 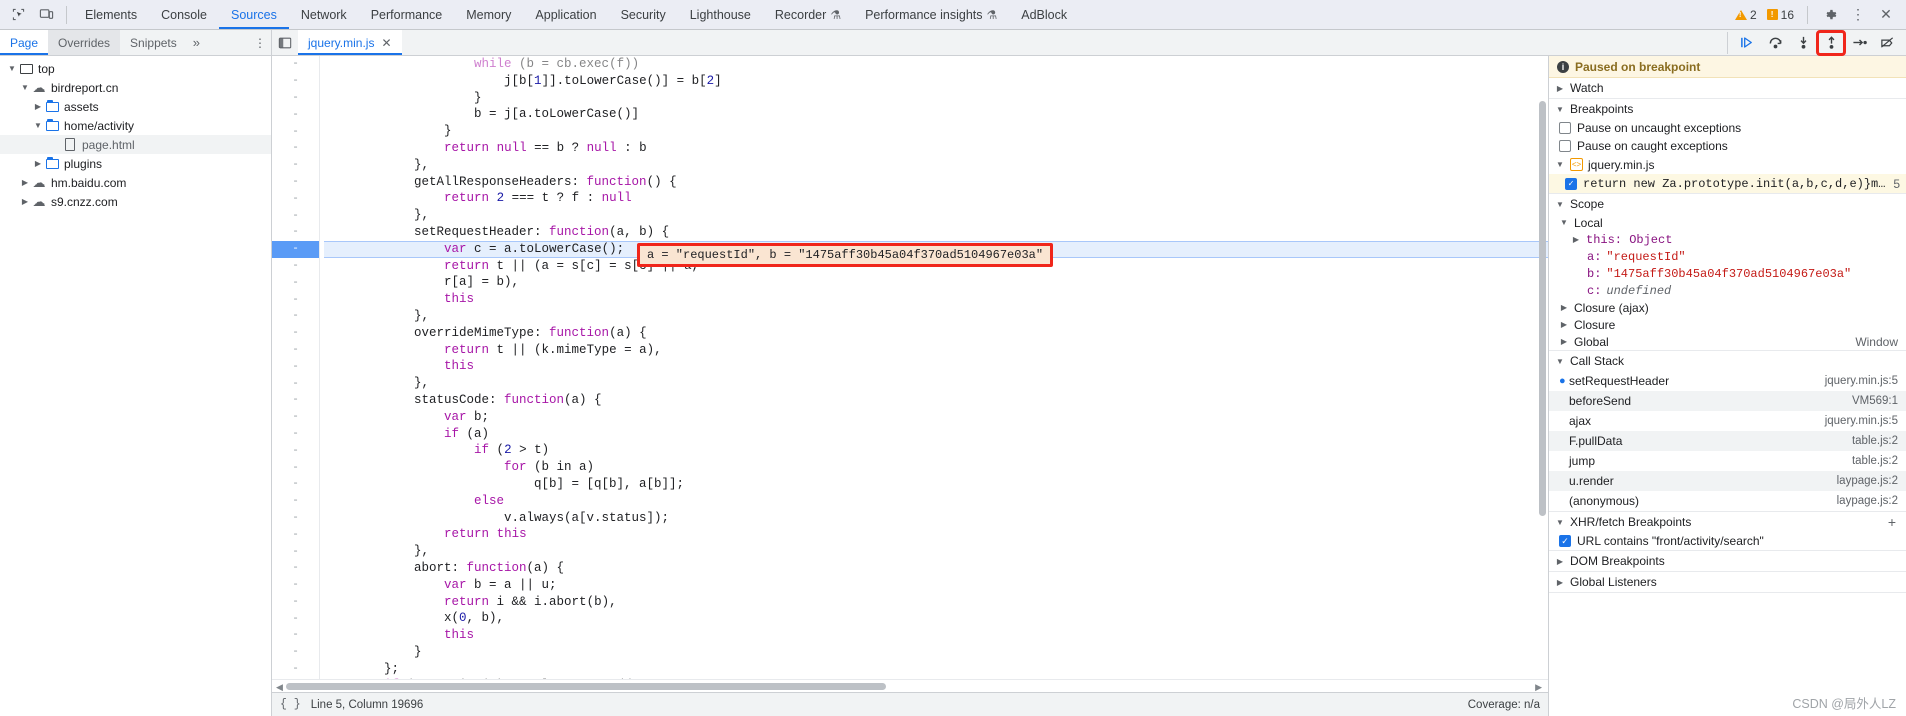 What do you see at coordinates (936, 501) in the screenshot?
I see `code-line: else` at bounding box center [936, 501].